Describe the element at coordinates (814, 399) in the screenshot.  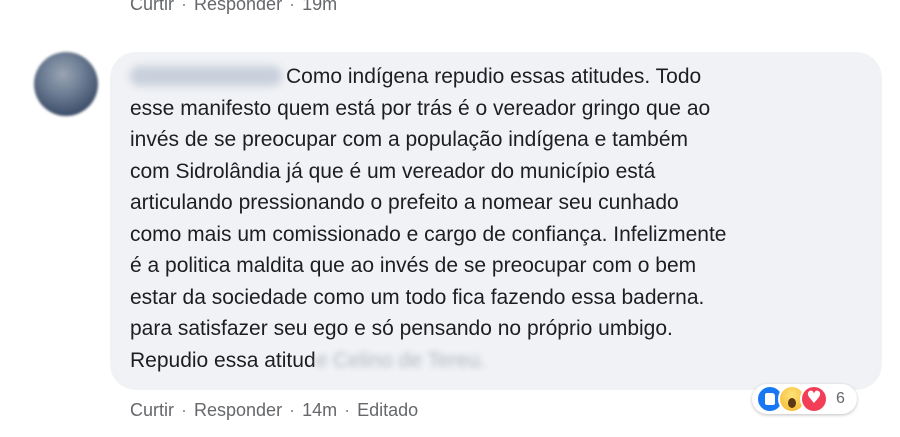
I see `love-icon` at that location.